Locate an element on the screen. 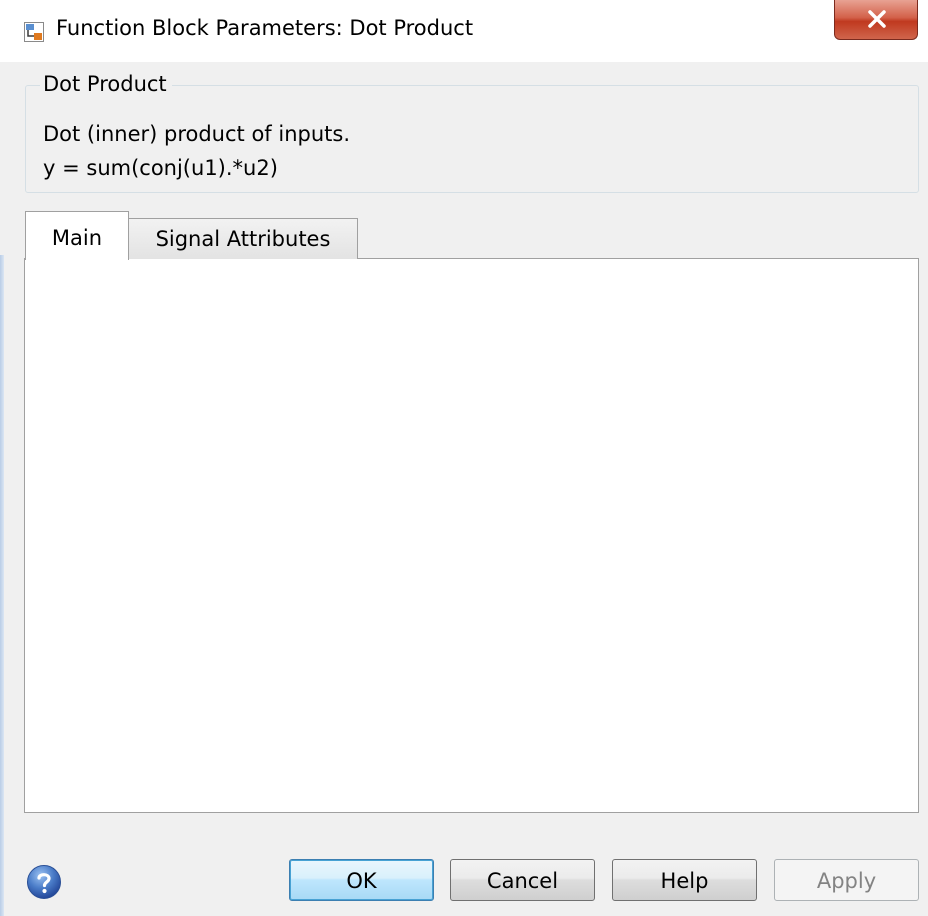 This screenshot has width=928, height=916. title-bar: Function Block Parameters: Dot Product is located at coordinates (464, 31).